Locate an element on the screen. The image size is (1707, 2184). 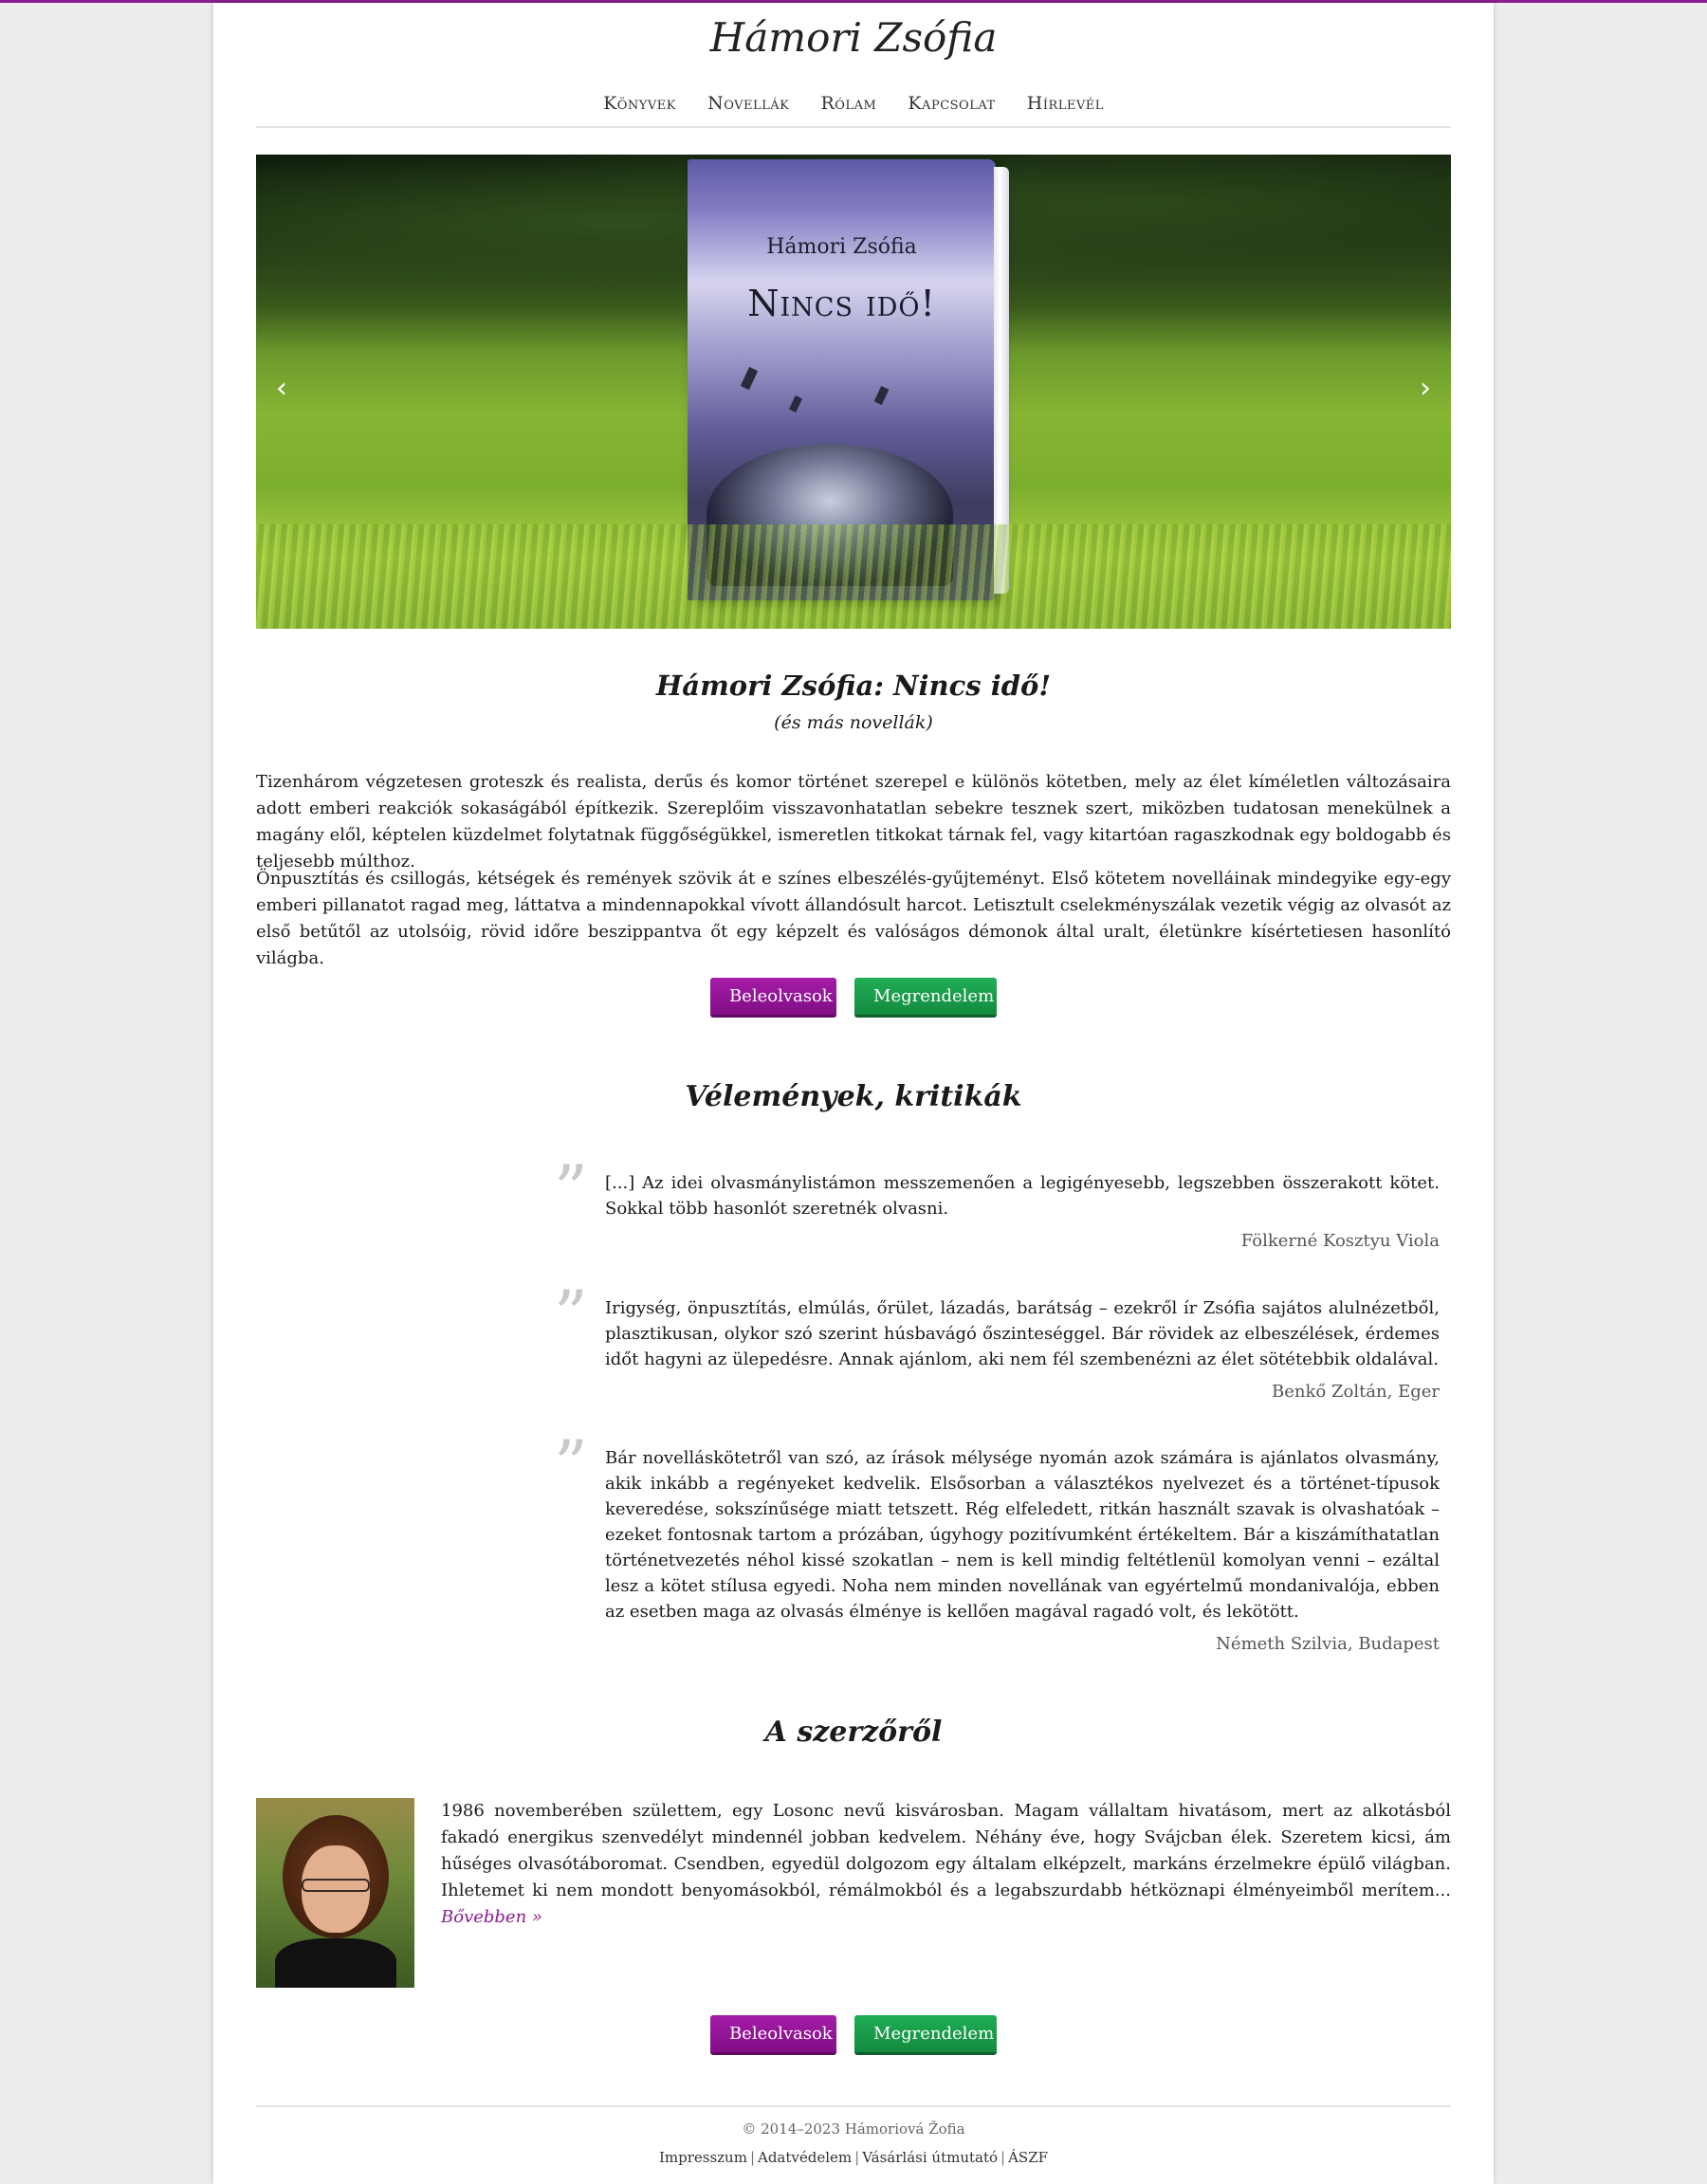
reviews-heading: Vélemények, kritikák is located at coordinates (853, 1096).